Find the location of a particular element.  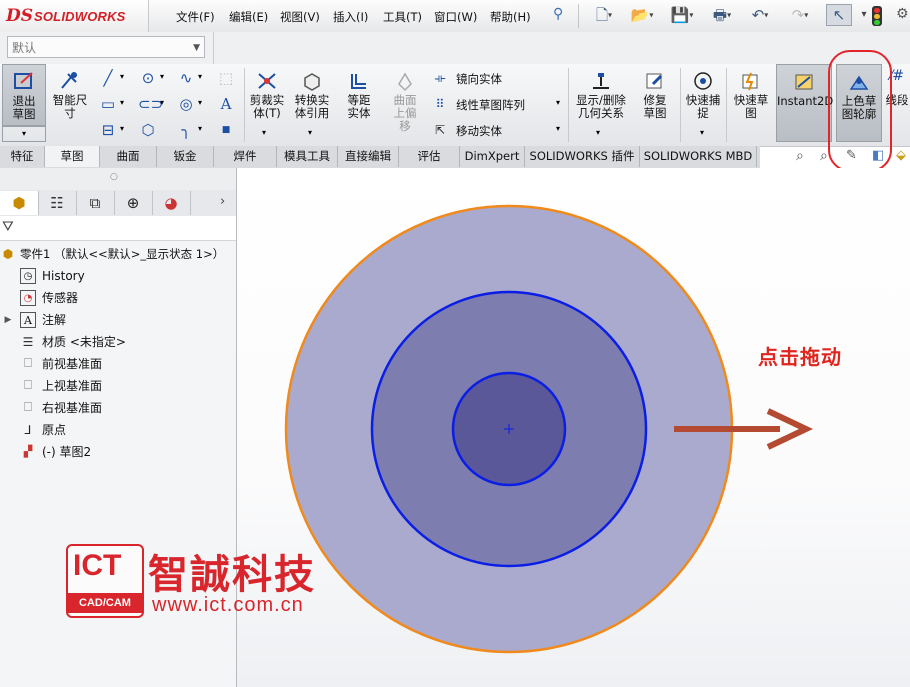

ict-logo: ICT CAD/CAM is located at coordinates (105, 581).